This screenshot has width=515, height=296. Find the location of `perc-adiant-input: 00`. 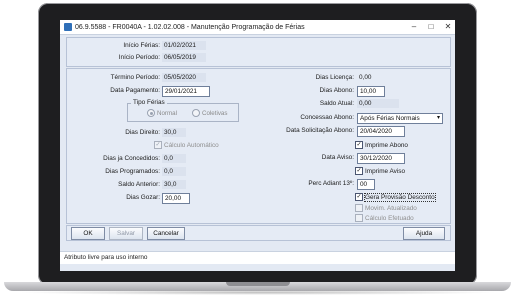

perc-adiant-input: 00 is located at coordinates (366, 184).